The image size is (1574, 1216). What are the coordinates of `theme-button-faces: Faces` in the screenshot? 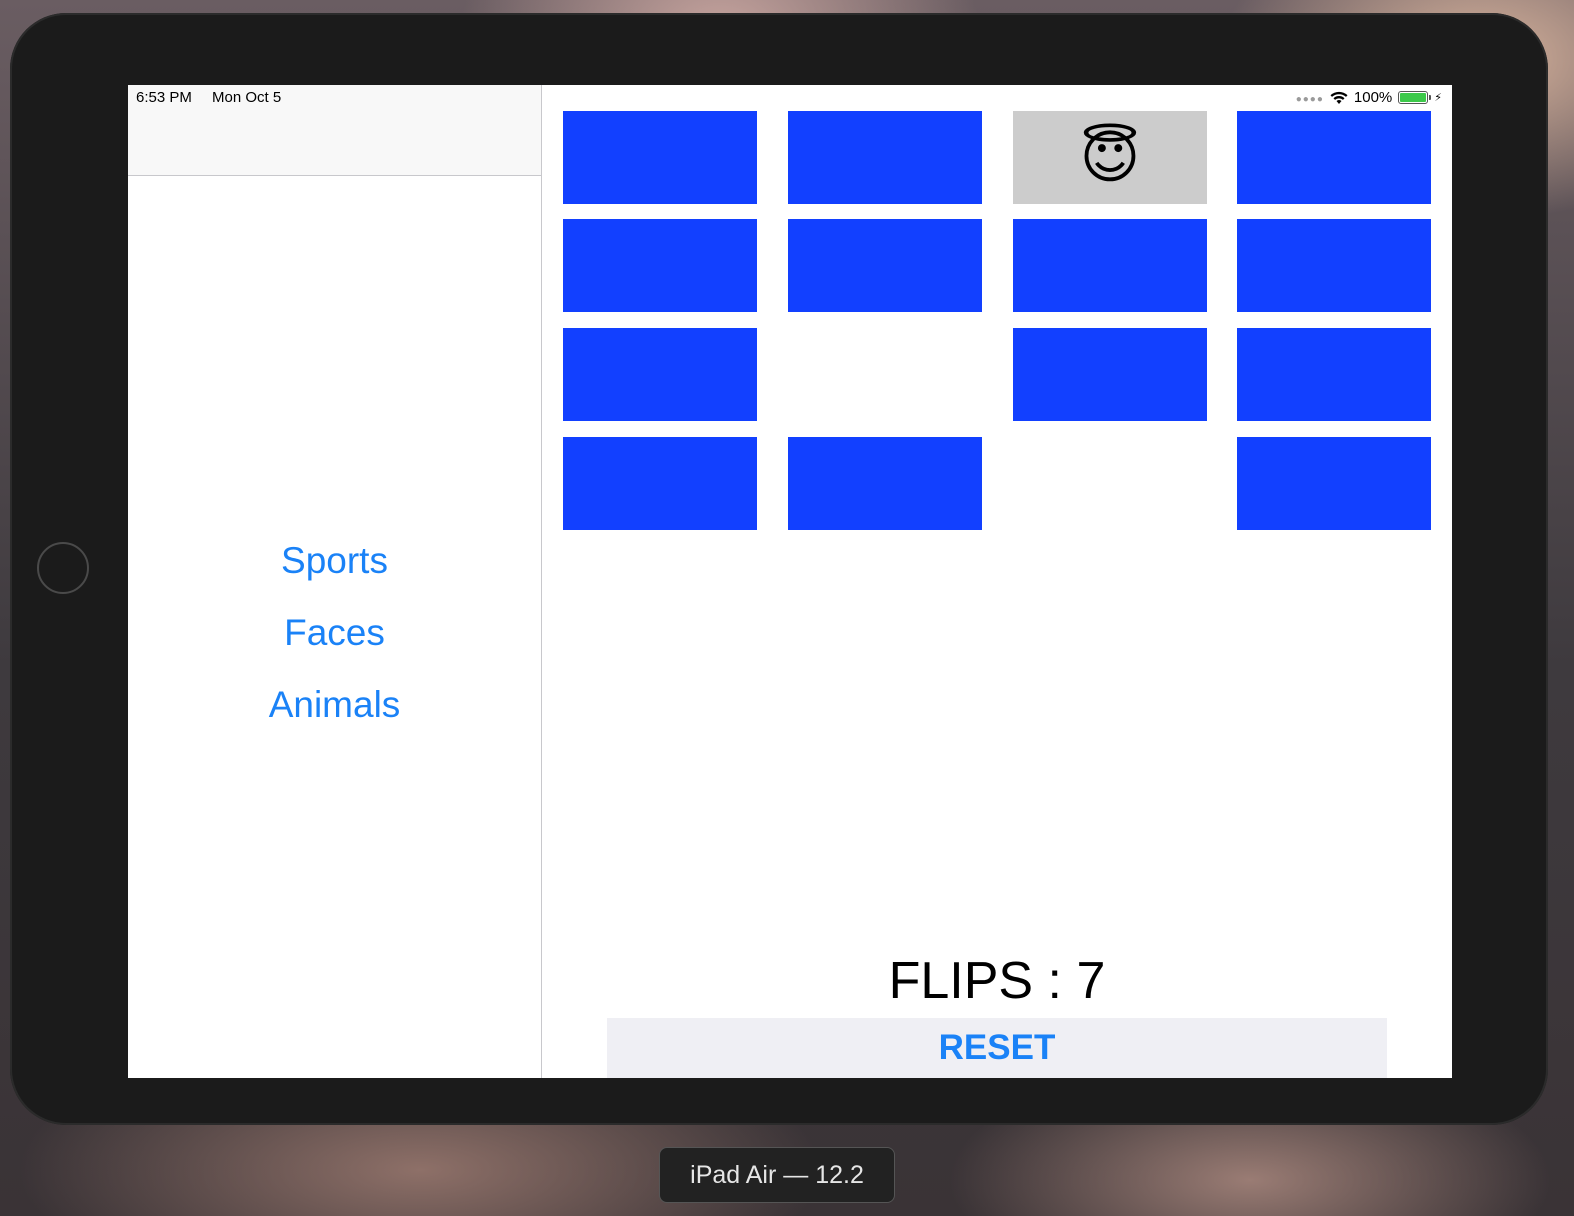 It's located at (334, 633).